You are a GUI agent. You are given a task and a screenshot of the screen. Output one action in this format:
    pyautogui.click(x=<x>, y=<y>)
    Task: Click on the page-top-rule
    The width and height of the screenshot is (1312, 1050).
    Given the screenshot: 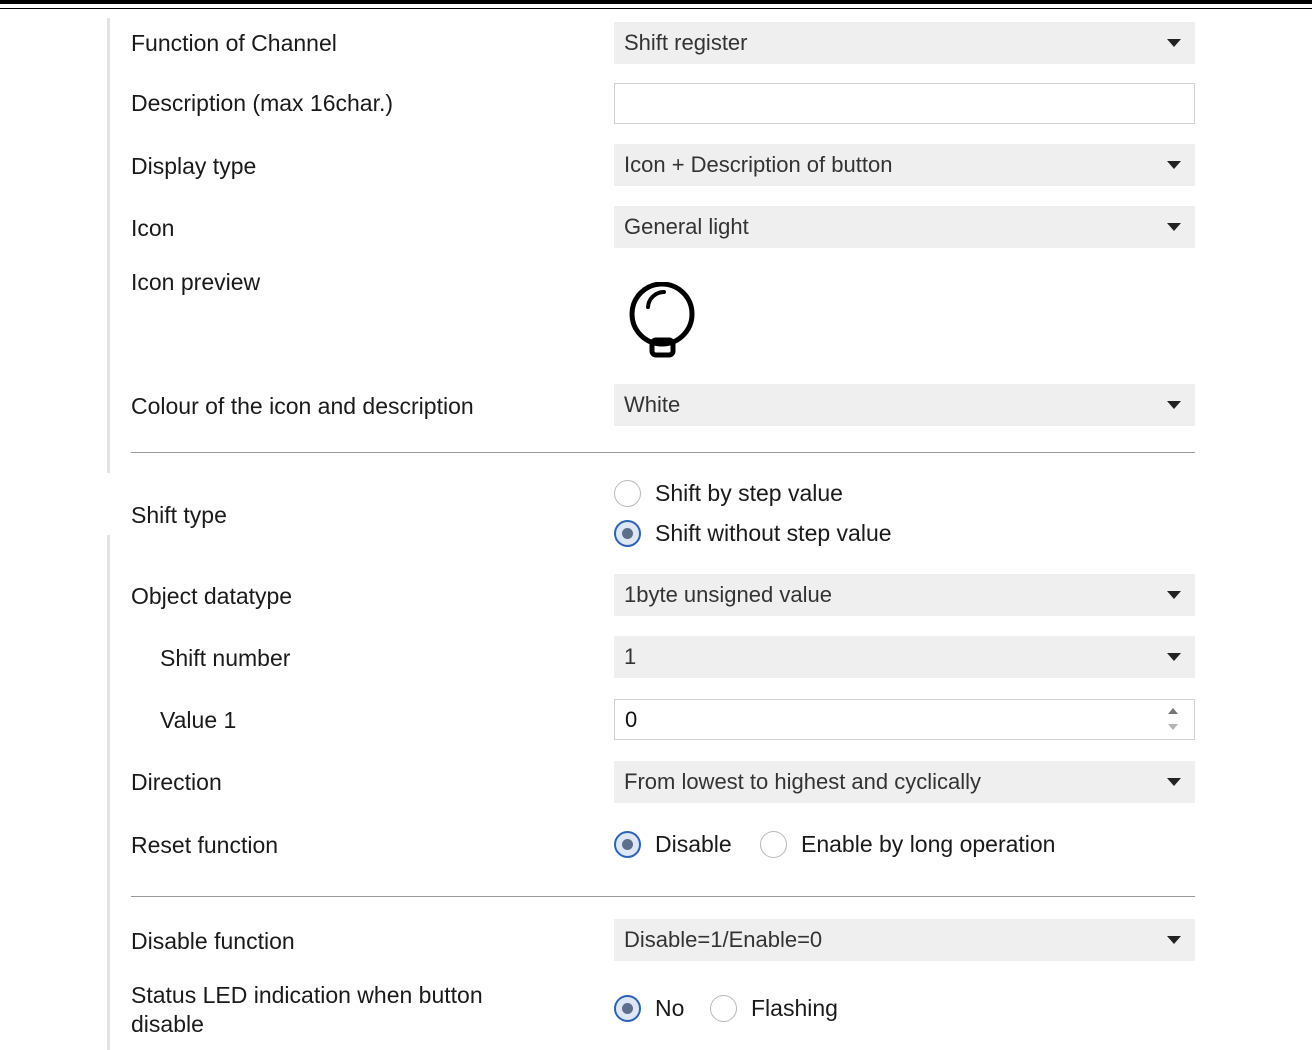 What is the action you would take?
    pyautogui.click(x=656, y=2)
    